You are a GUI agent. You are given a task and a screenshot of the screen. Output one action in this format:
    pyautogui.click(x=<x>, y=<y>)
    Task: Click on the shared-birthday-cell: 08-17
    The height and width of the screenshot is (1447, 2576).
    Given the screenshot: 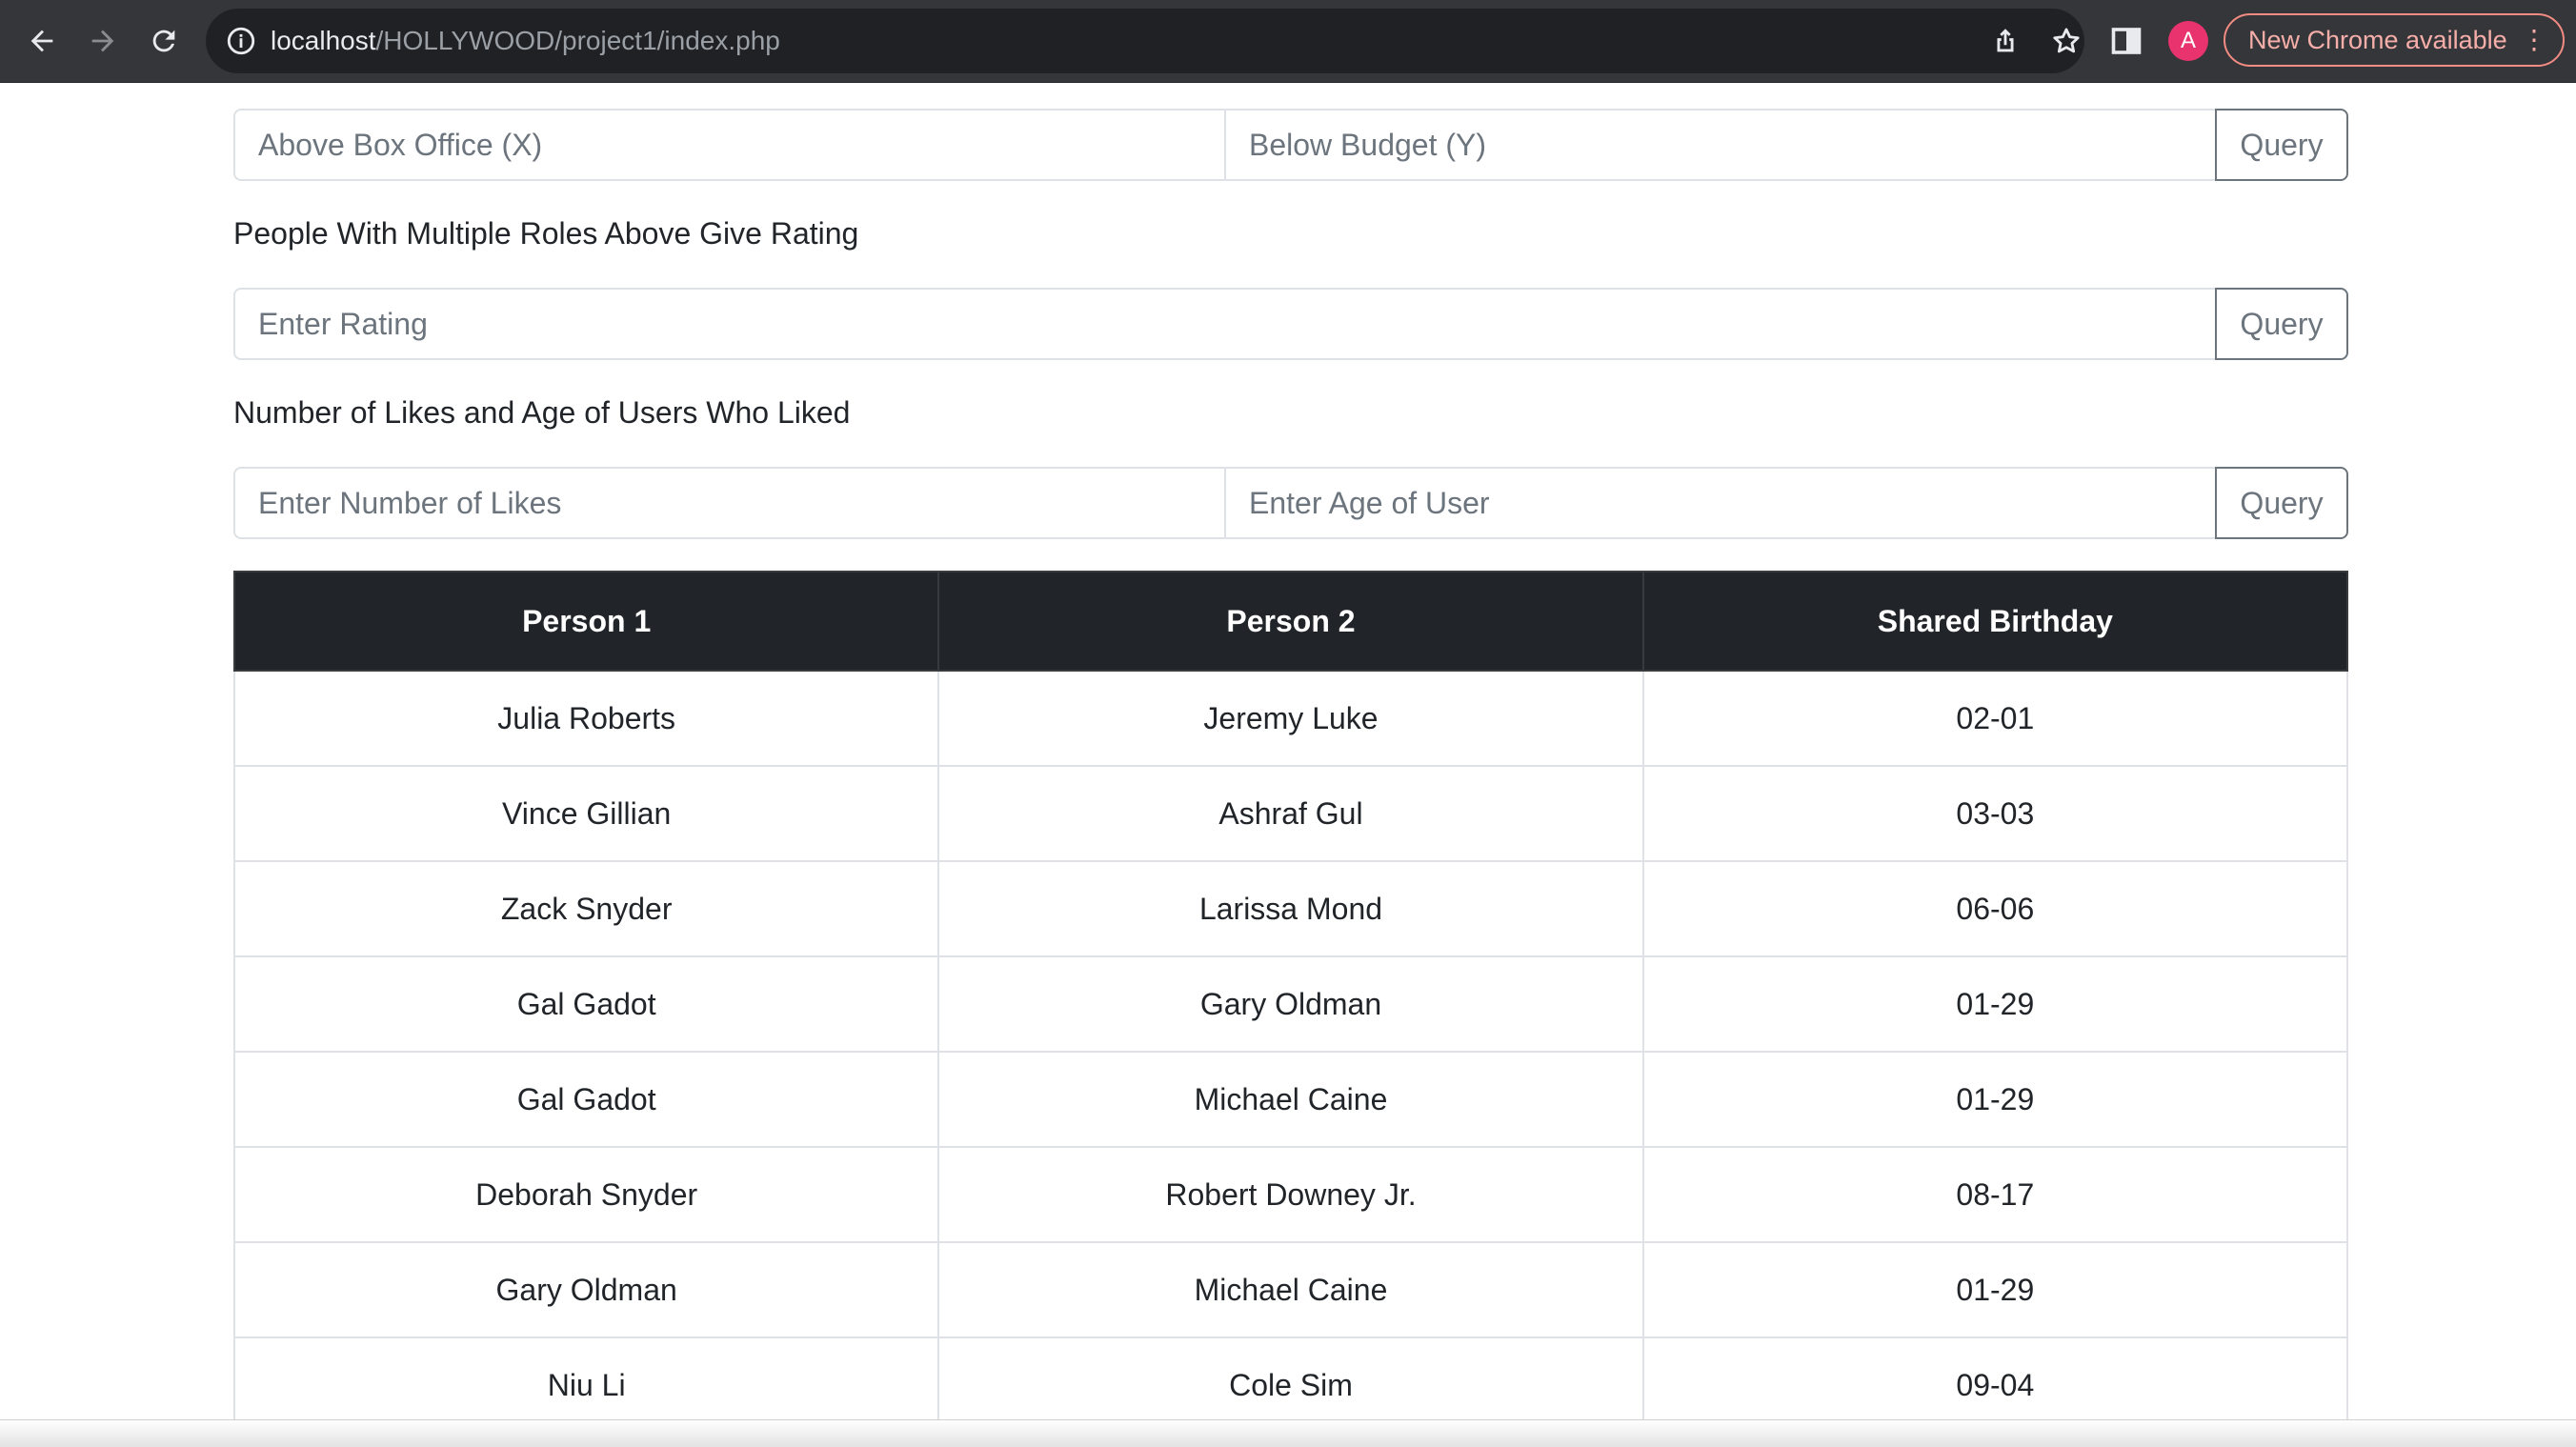 What is the action you would take?
    pyautogui.click(x=1995, y=1194)
    